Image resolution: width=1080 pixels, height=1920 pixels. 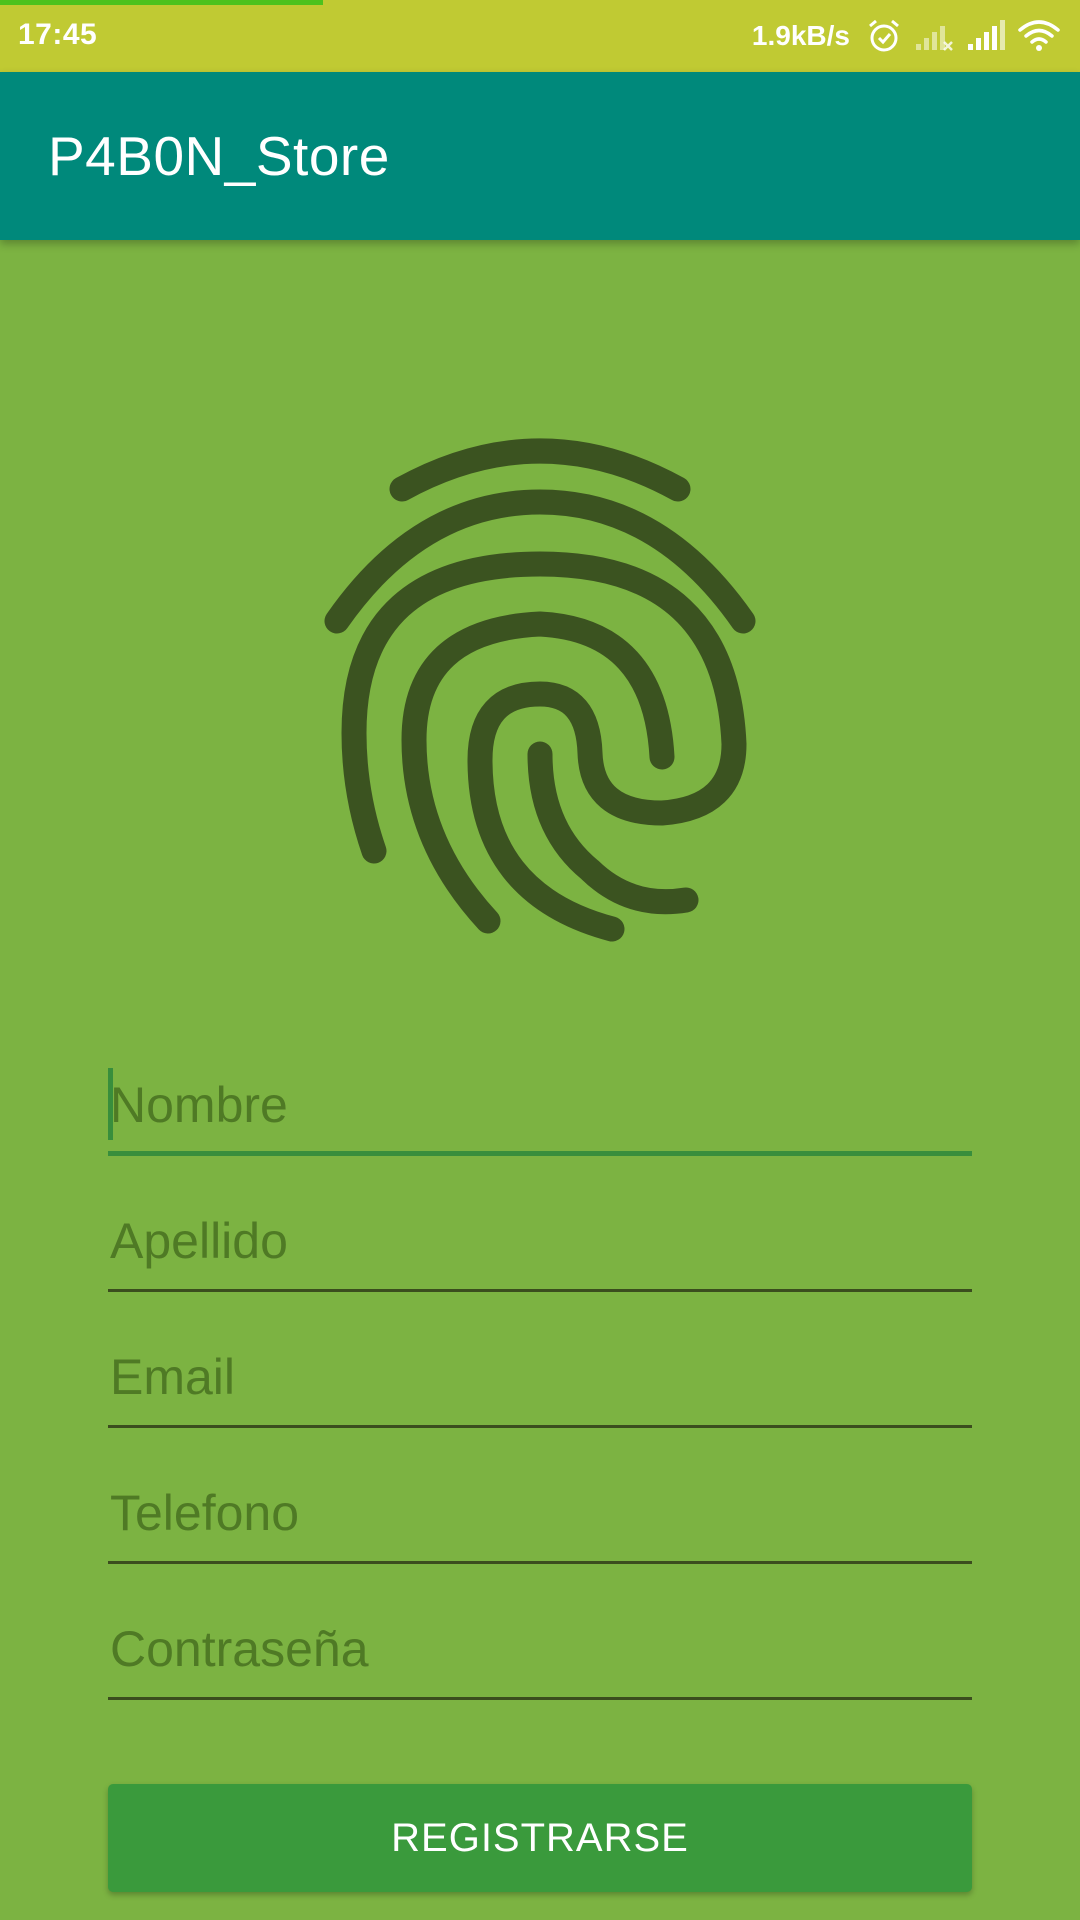 I want to click on status-time: 17:45, so click(x=58, y=34).